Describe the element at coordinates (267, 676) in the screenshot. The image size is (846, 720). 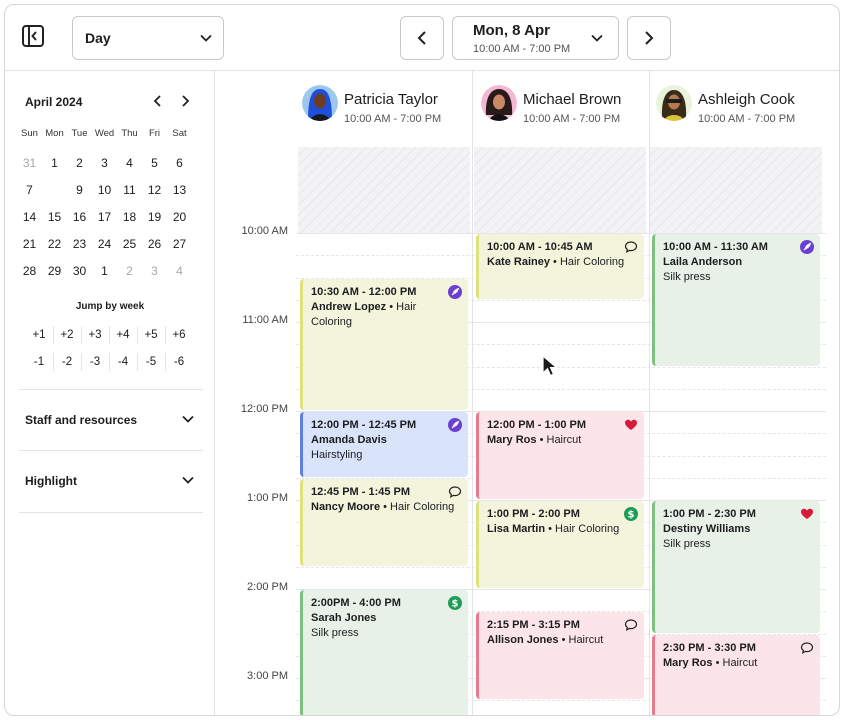
I see `time-label: 3:00 PM` at that location.